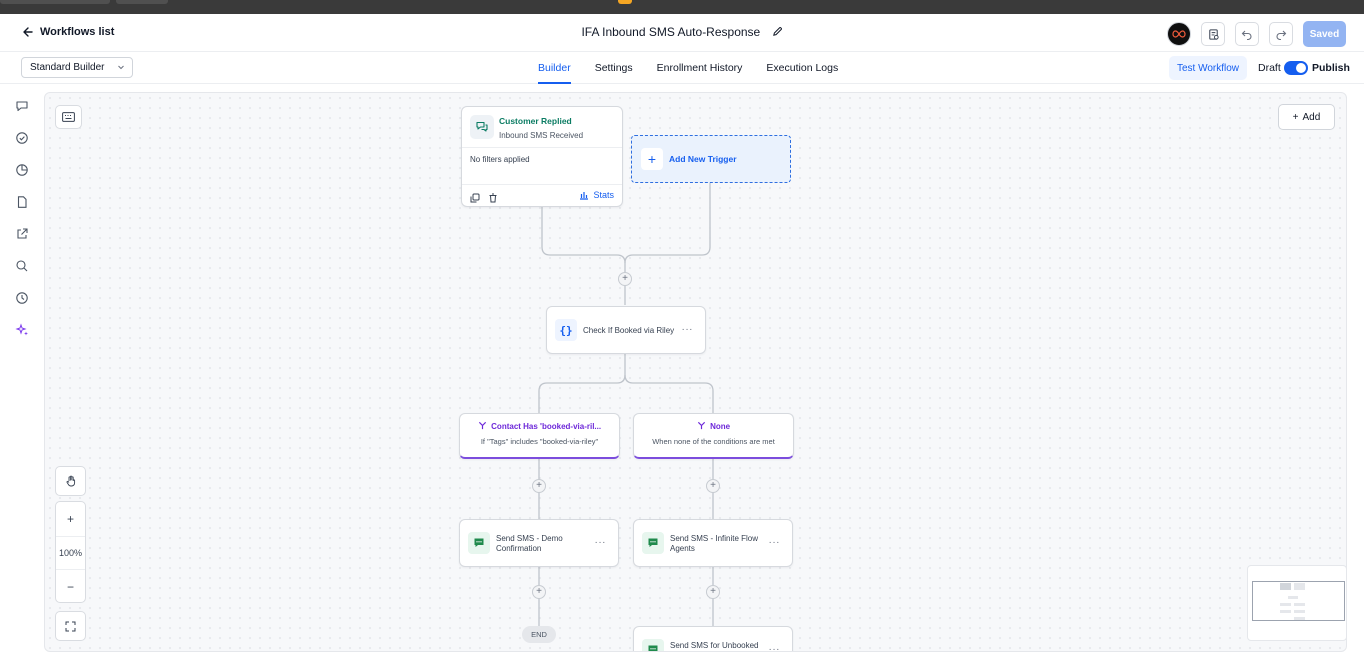 This screenshot has height=661, width=1364. I want to click on browser-tab, so click(142, 2).